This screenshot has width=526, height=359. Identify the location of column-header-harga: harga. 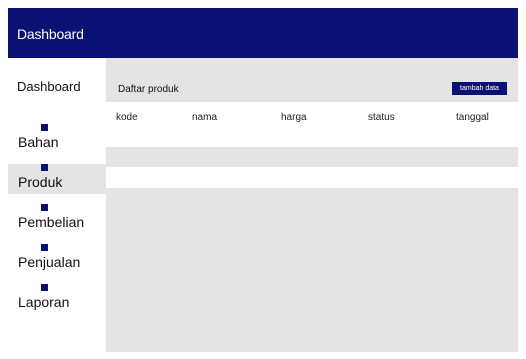
(294, 117).